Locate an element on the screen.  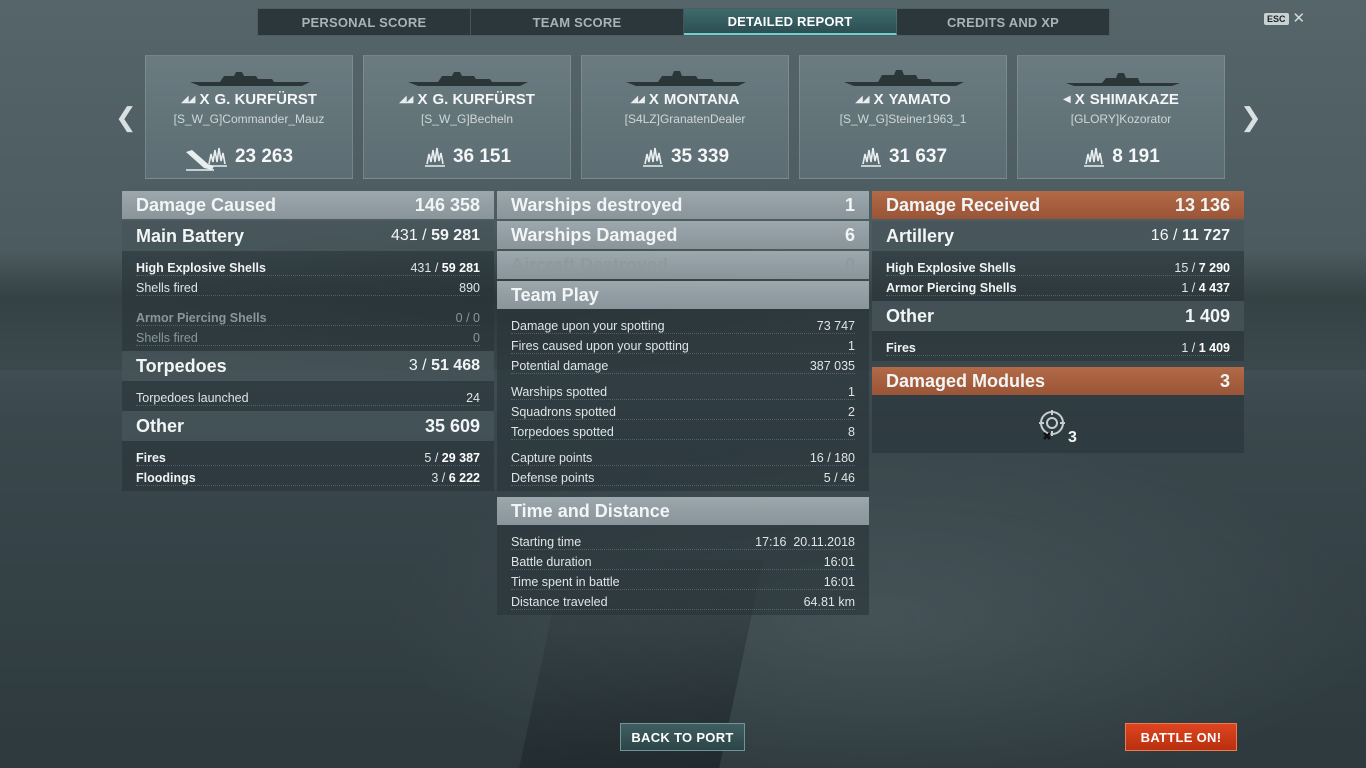
esc-key-icon: ESC is located at coordinates (1276, 19).